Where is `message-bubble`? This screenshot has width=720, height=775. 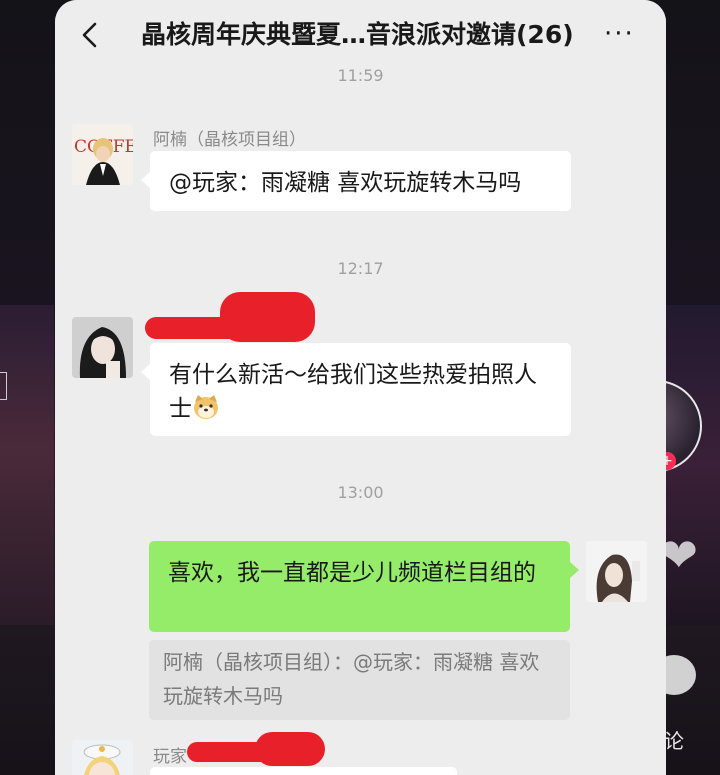 message-bubble is located at coordinates (303, 771).